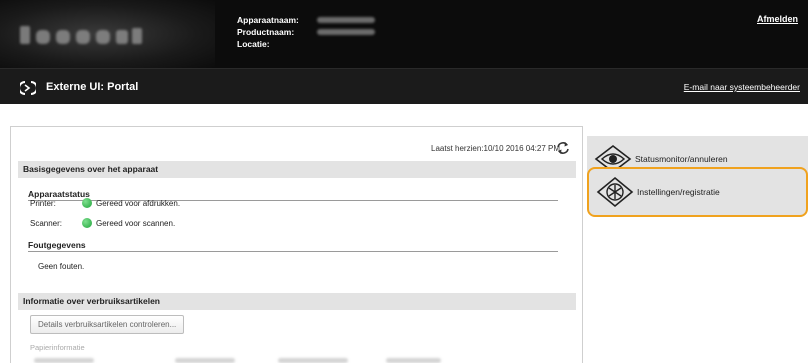  What do you see at coordinates (297, 169) in the screenshot?
I see `device-section-header: Basisgegevens over het apparaat` at bounding box center [297, 169].